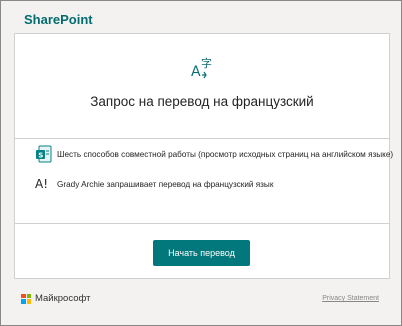 The height and width of the screenshot is (326, 402). I want to click on sharepoint-brand: SharePoint, so click(58, 19).